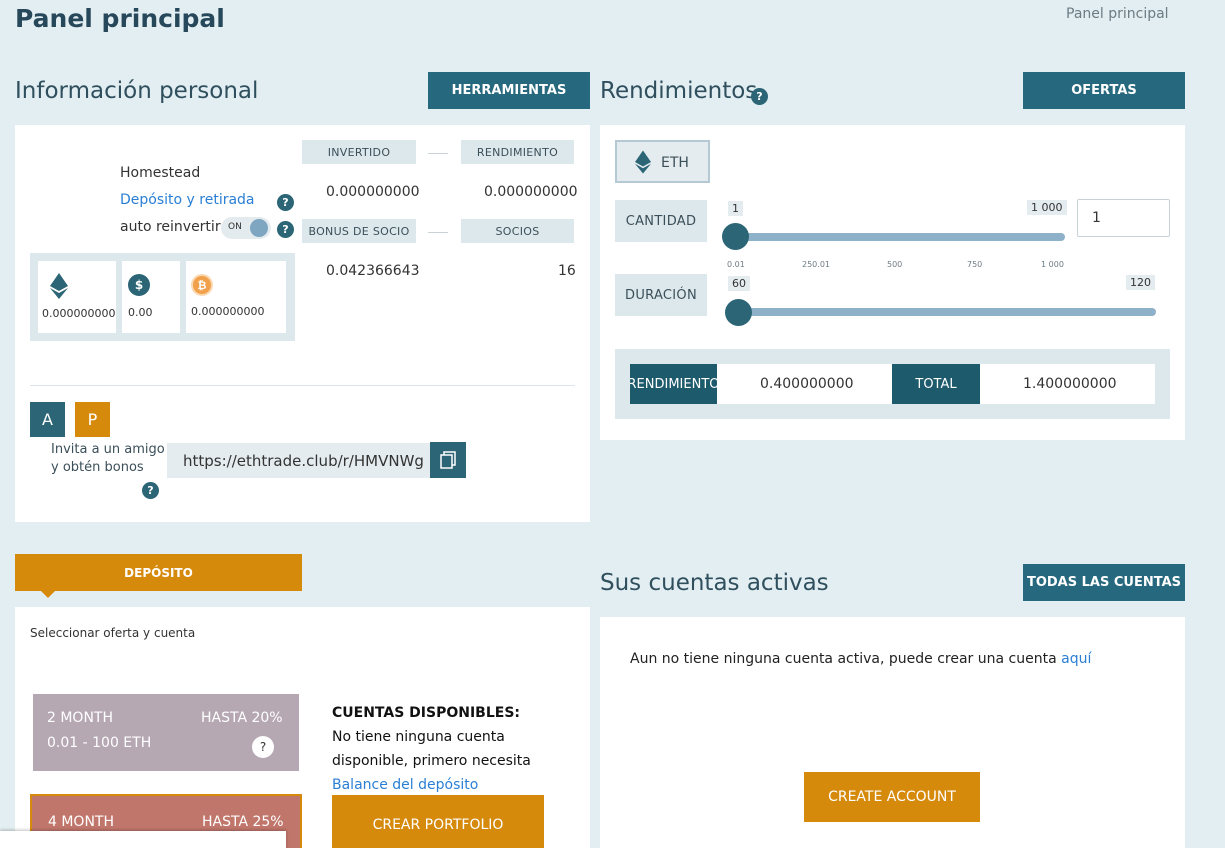 This screenshot has width=1225, height=848. Describe the element at coordinates (975, 264) in the screenshot. I see `amount-tick: 750` at that location.